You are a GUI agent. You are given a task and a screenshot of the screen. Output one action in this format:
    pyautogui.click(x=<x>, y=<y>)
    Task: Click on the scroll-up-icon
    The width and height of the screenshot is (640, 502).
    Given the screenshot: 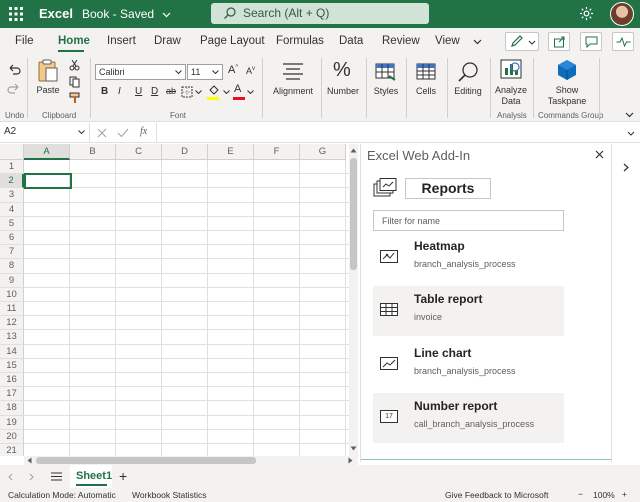 What is the action you would take?
    pyautogui.click(x=353, y=150)
    